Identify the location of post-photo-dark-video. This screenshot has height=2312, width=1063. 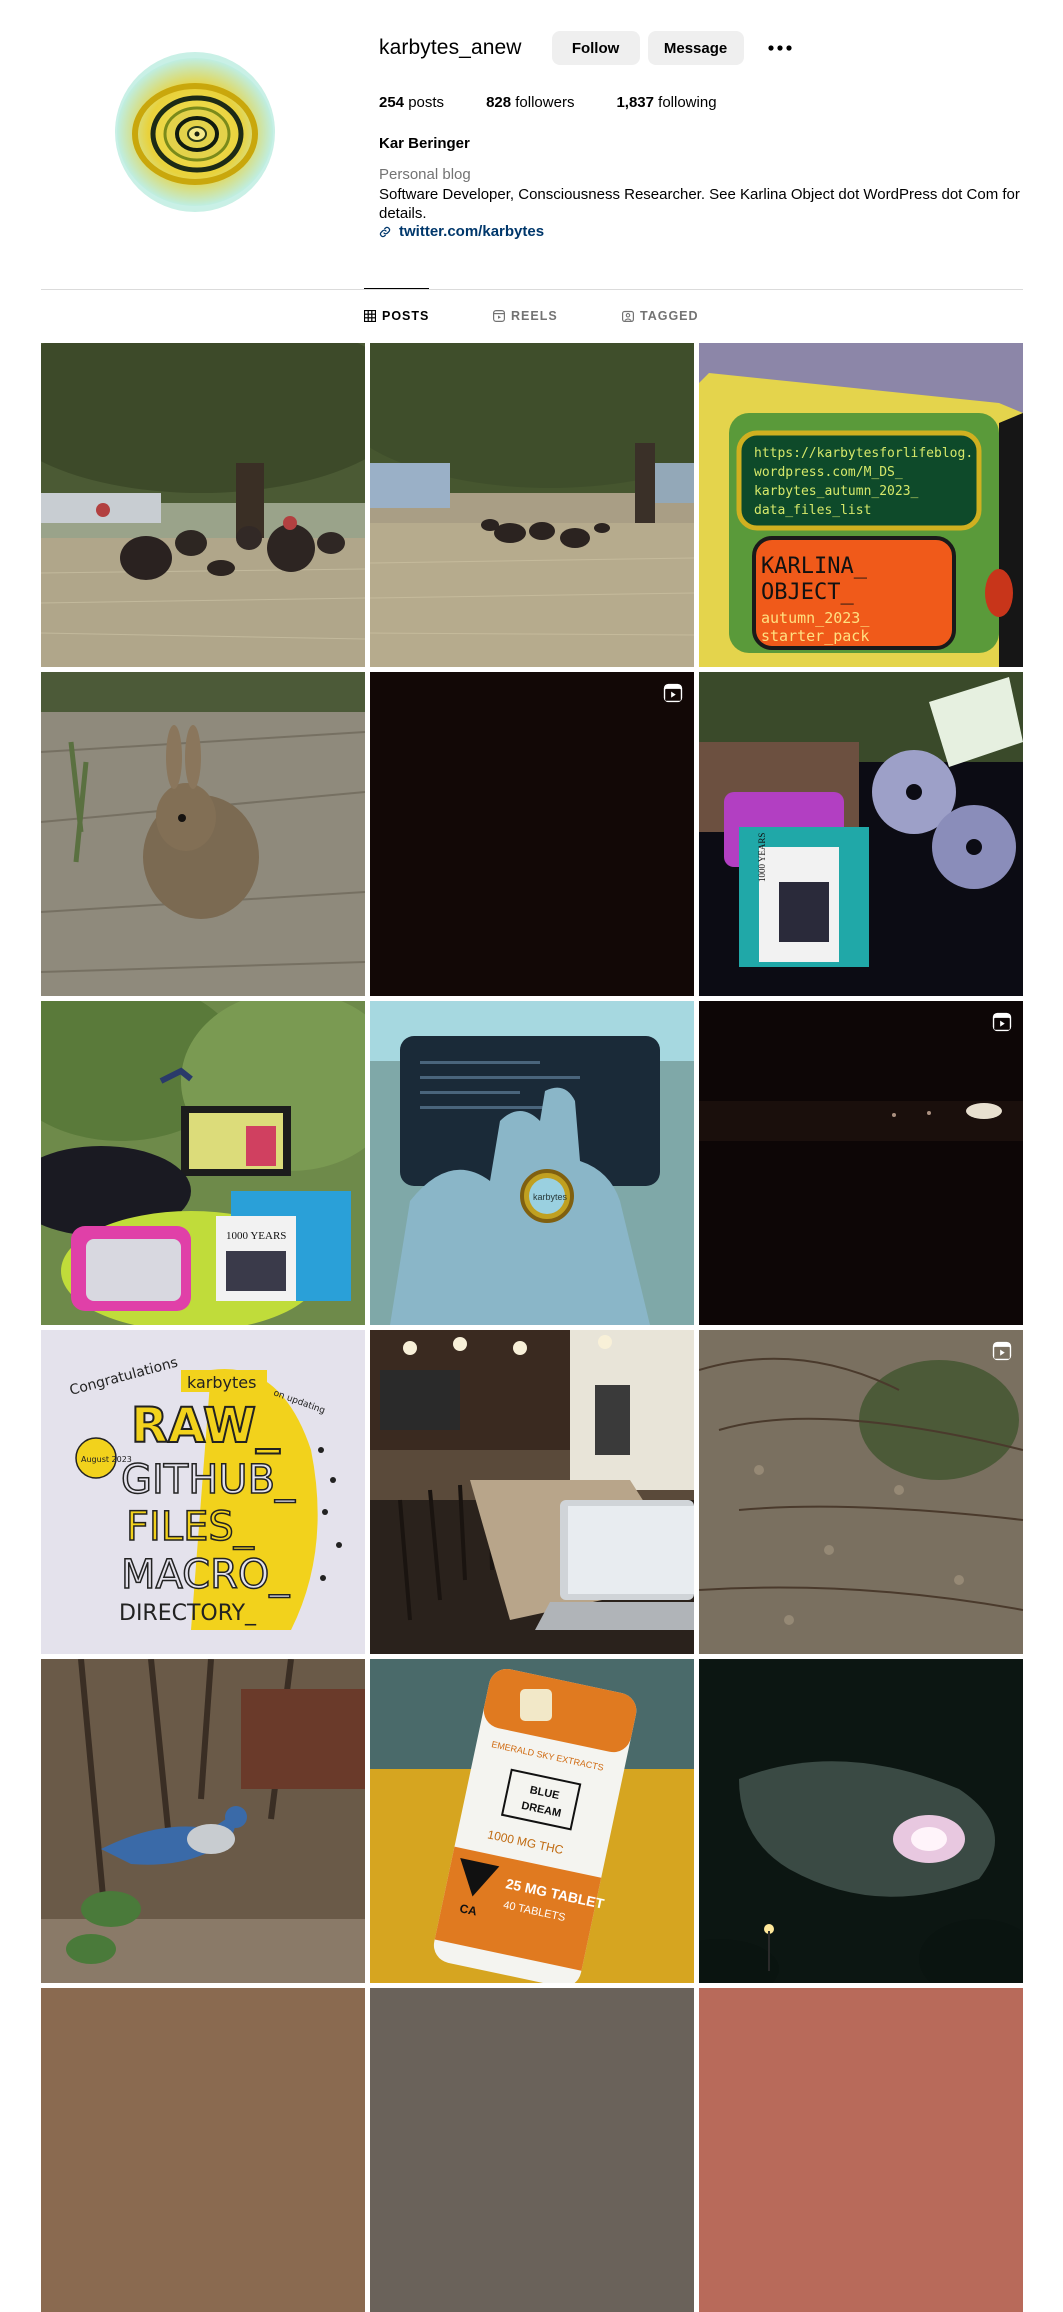
(532, 834).